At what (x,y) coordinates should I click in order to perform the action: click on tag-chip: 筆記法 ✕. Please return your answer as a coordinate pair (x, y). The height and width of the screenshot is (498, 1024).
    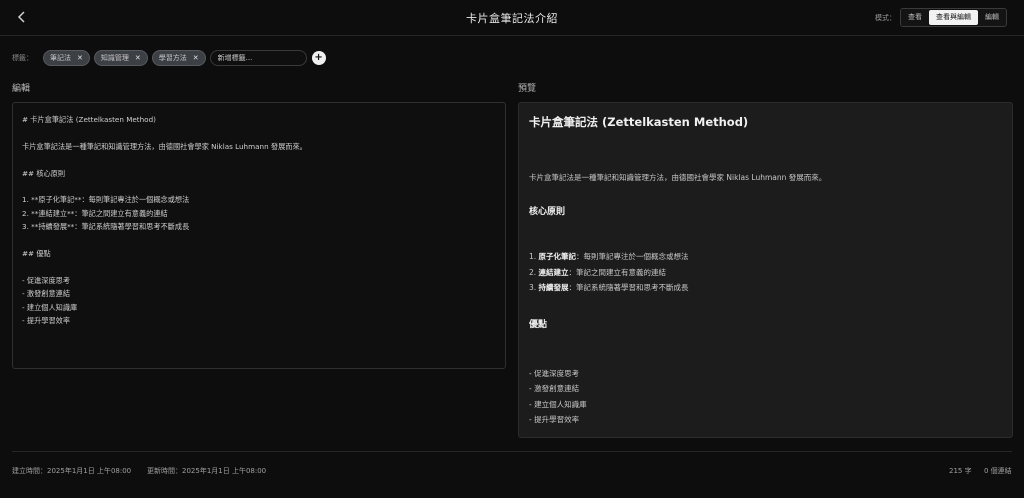
    Looking at the image, I should click on (66, 57).